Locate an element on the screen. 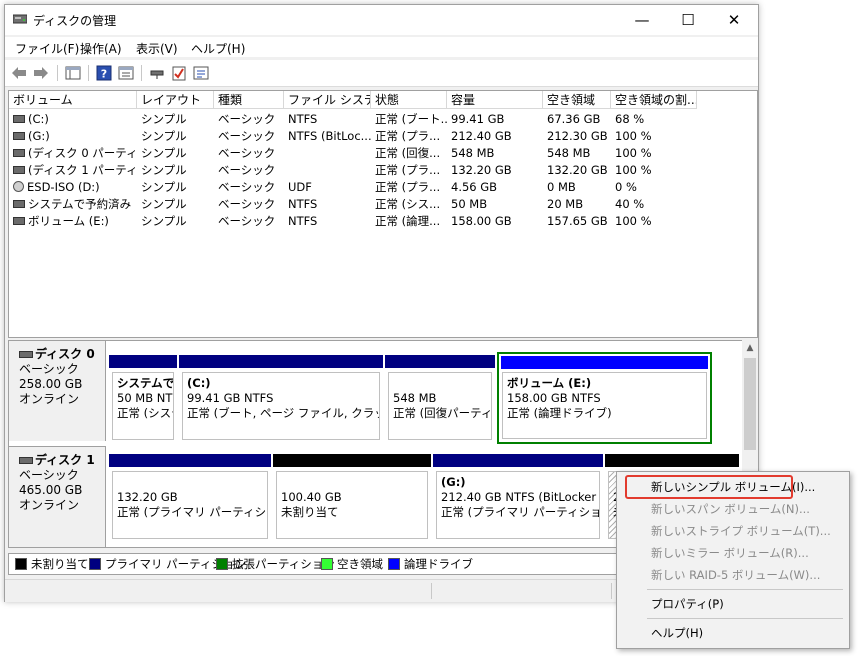 The height and width of the screenshot is (656, 859). column-header-layout: レイアウト is located at coordinates (175, 100).